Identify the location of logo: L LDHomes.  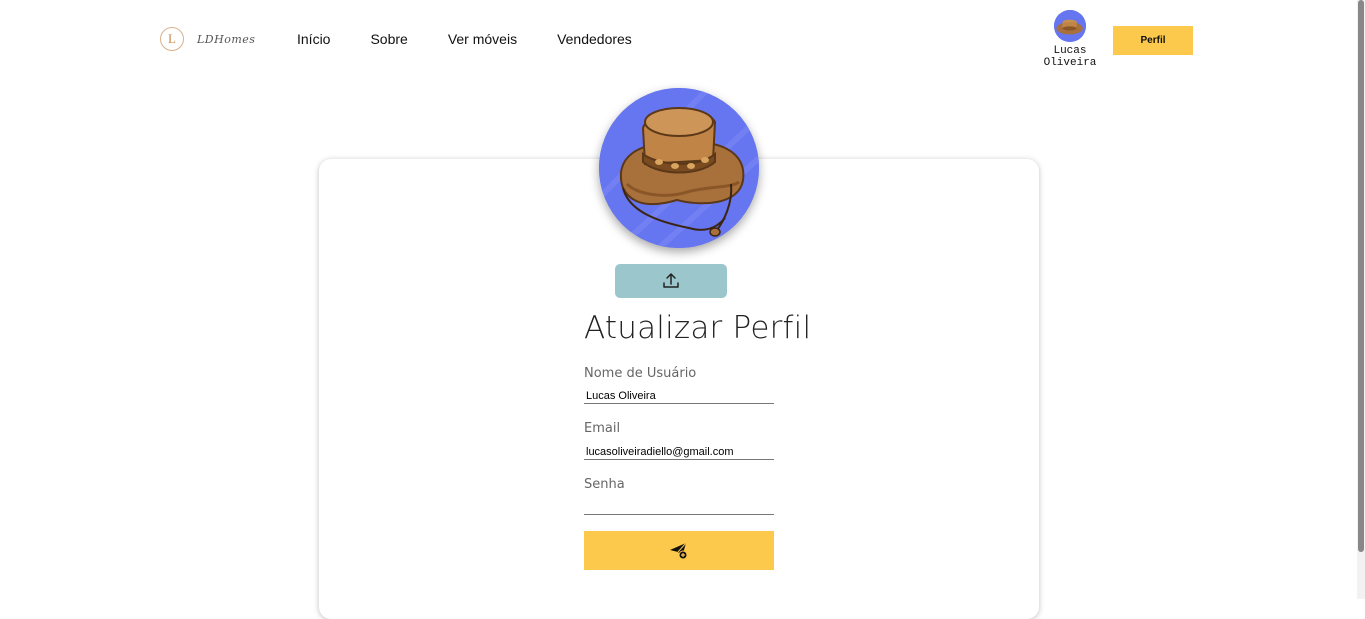
(207, 39).